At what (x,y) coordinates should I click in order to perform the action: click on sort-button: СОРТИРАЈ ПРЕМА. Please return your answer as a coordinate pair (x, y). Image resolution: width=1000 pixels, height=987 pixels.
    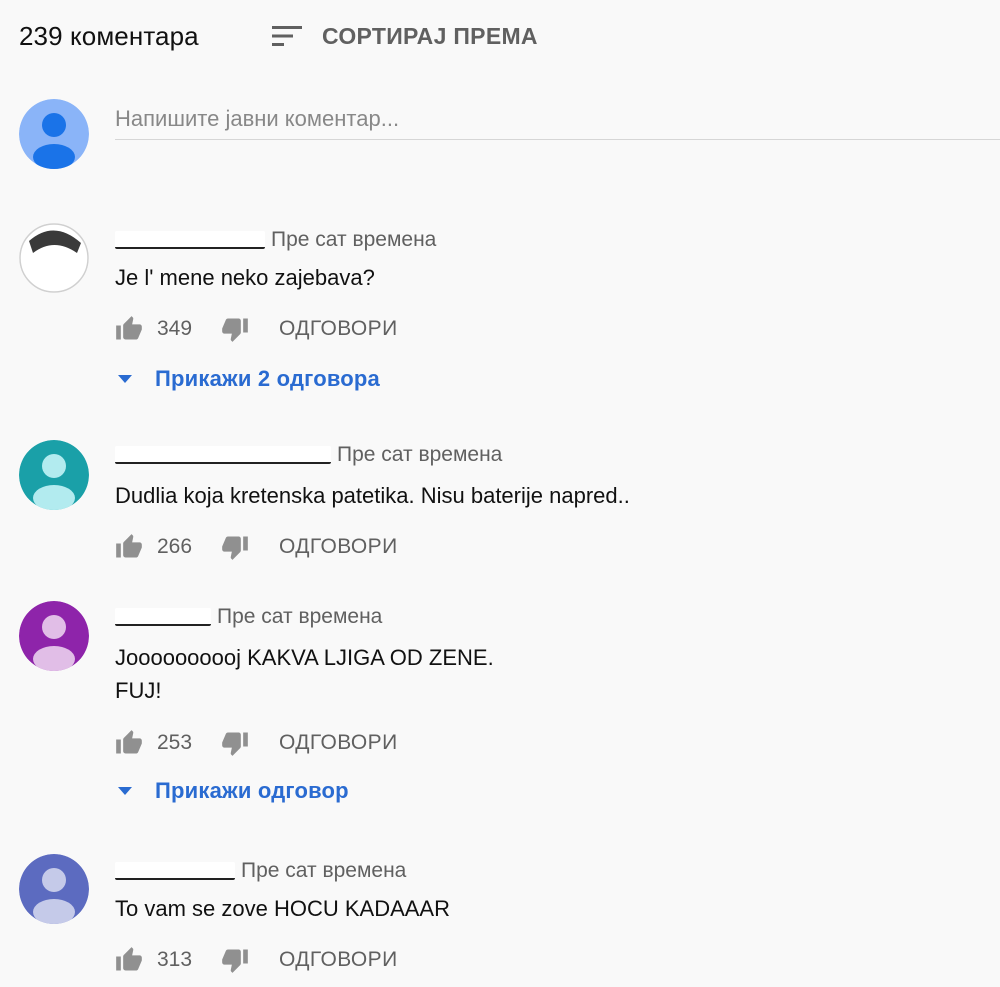
    Looking at the image, I should click on (404, 36).